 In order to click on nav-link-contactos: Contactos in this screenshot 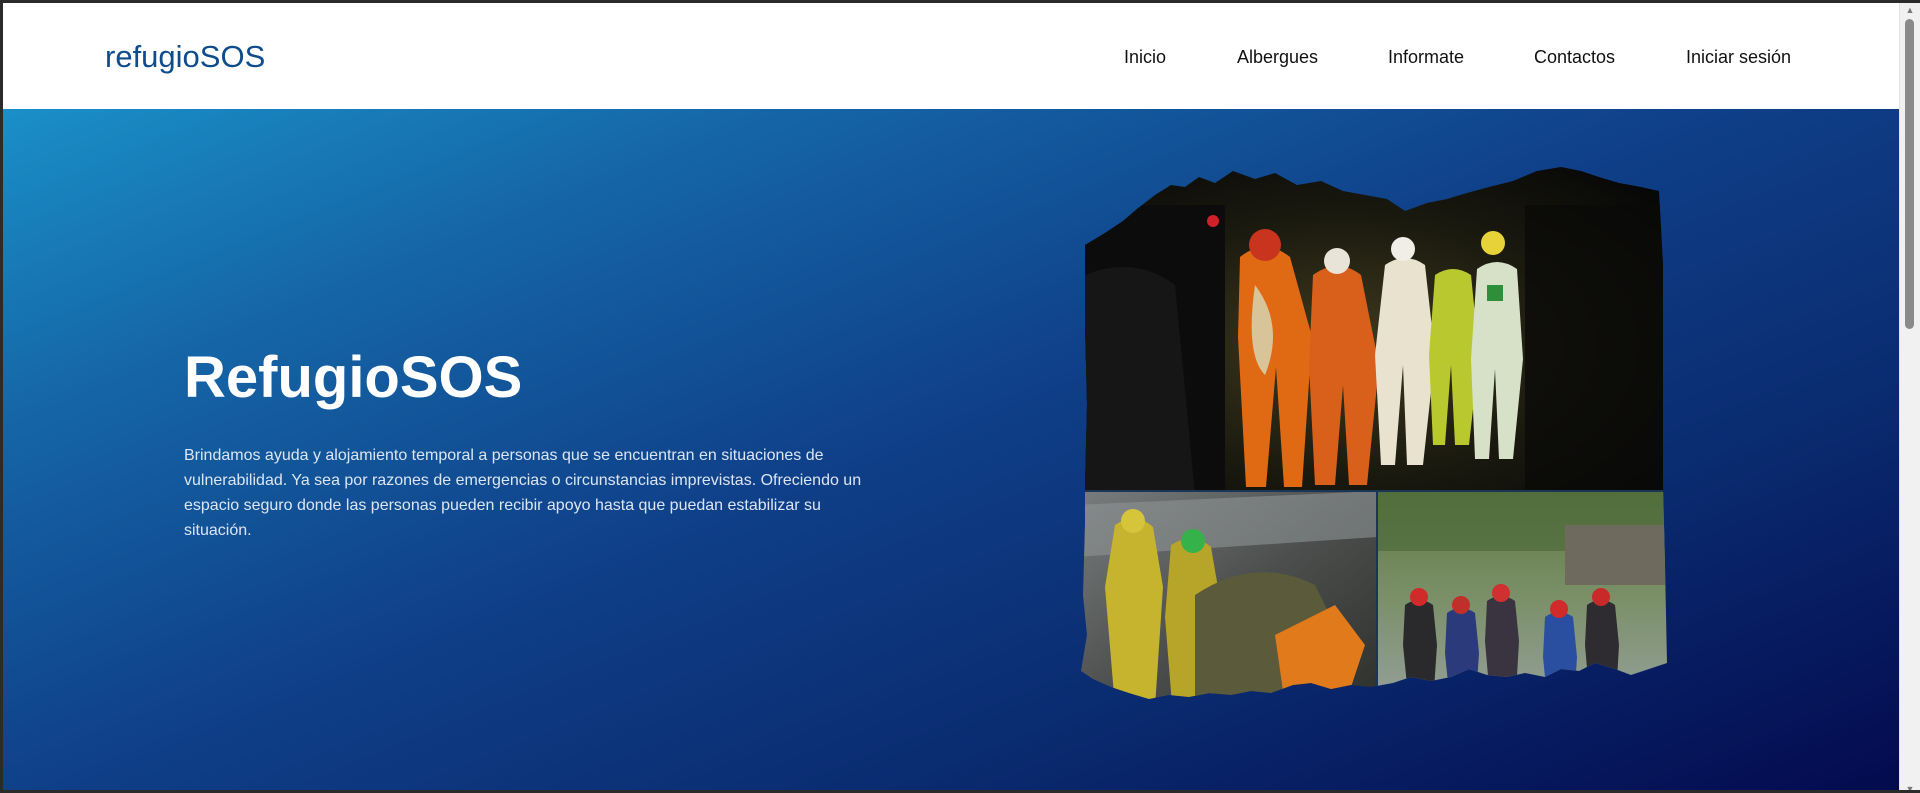, I will do `click(1574, 57)`.